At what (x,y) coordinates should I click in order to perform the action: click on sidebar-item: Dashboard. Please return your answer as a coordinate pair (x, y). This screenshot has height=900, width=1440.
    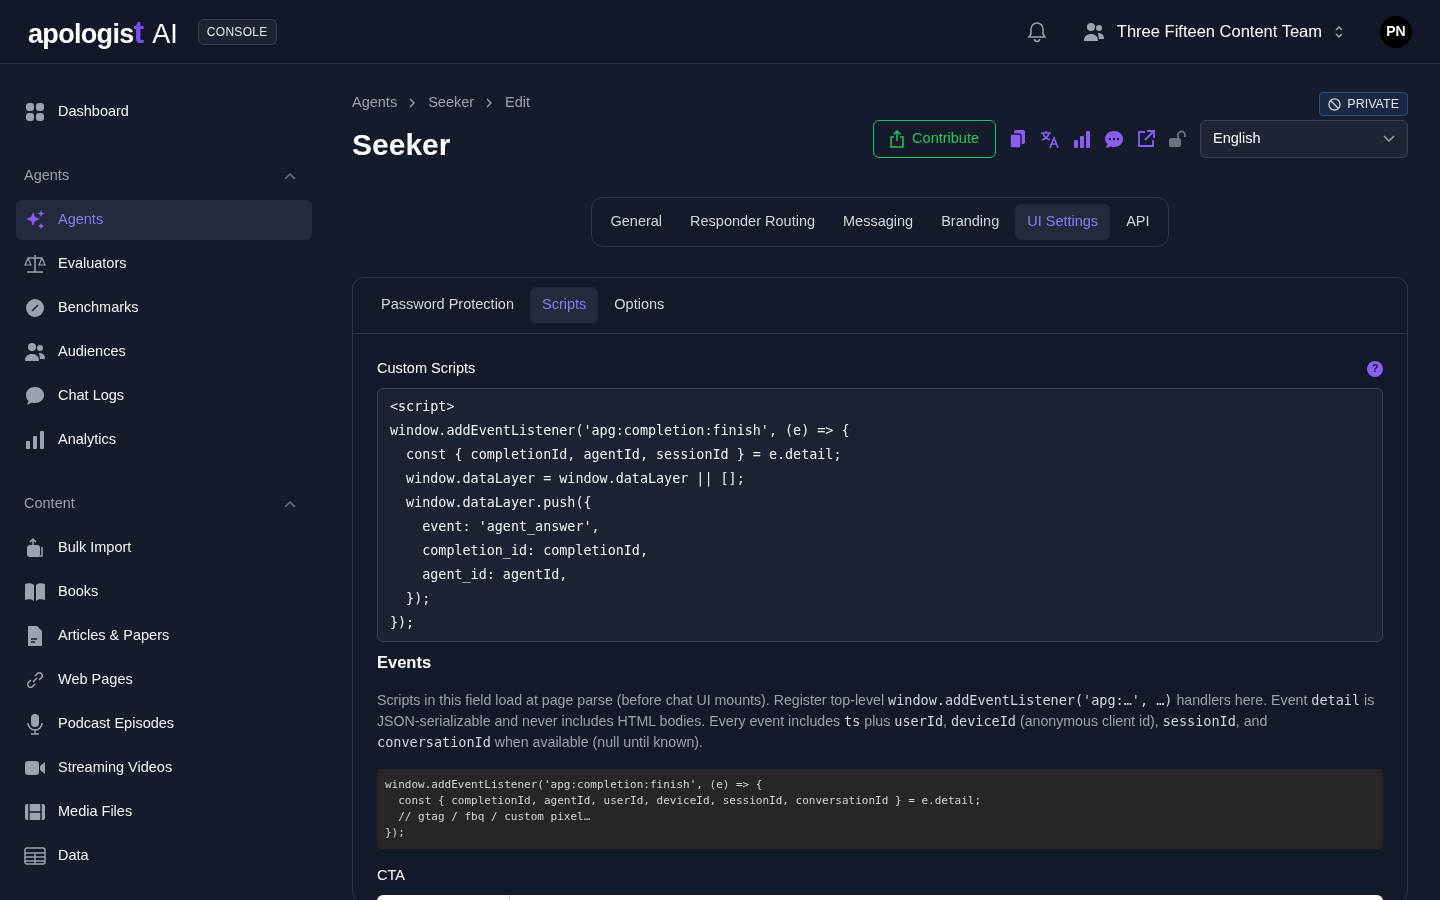
    Looking at the image, I should click on (164, 112).